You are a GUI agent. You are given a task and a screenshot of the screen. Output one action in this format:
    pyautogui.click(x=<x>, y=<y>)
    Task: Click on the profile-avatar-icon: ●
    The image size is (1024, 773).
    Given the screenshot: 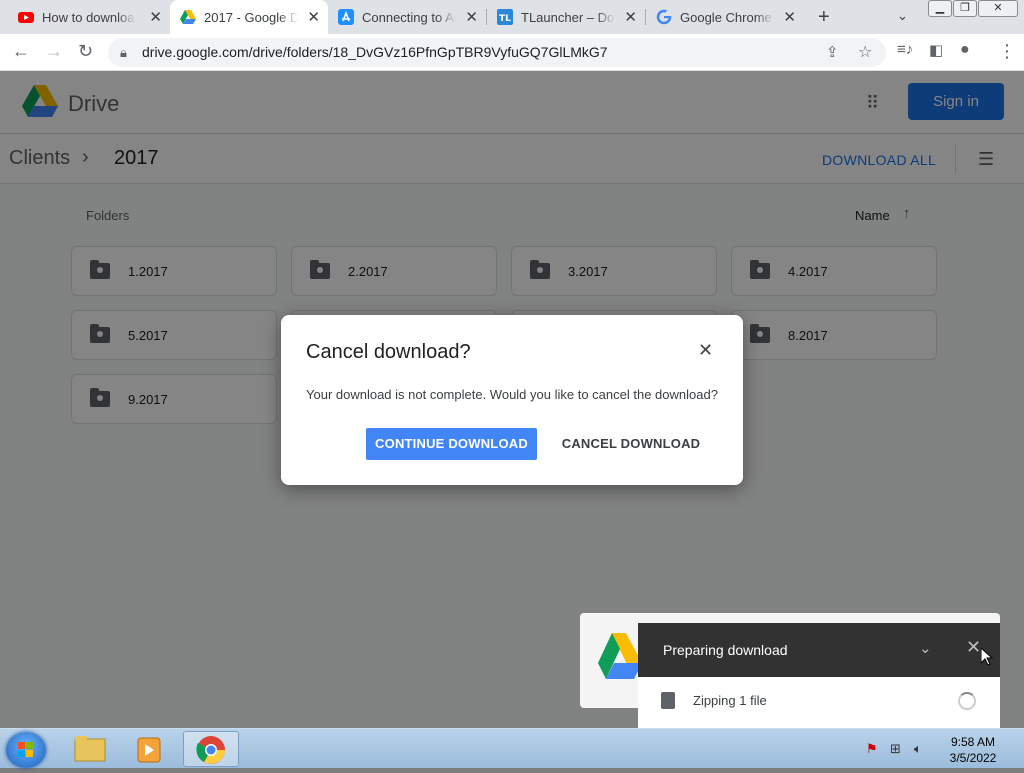 What is the action you would take?
    pyautogui.click(x=965, y=50)
    